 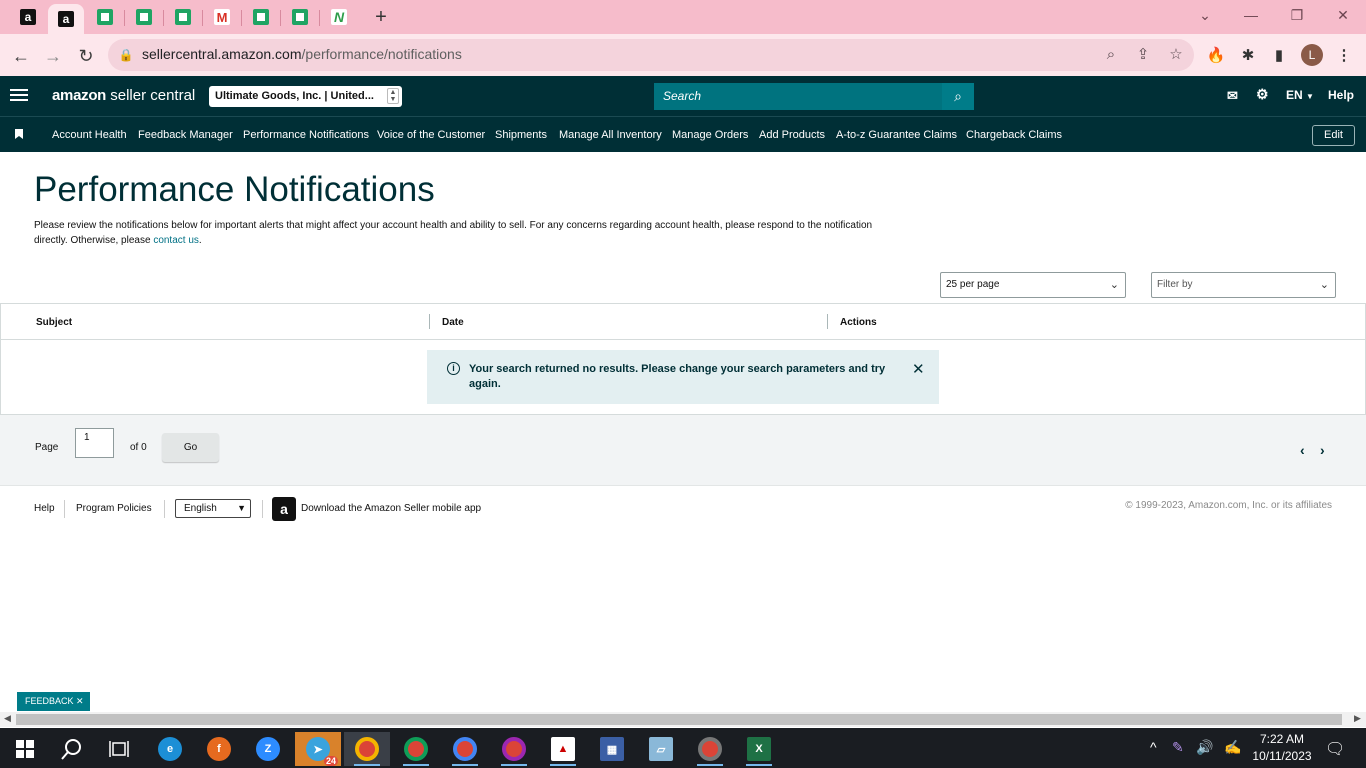 I want to click on image-viewer-icon: ▲, so click(x=563, y=749).